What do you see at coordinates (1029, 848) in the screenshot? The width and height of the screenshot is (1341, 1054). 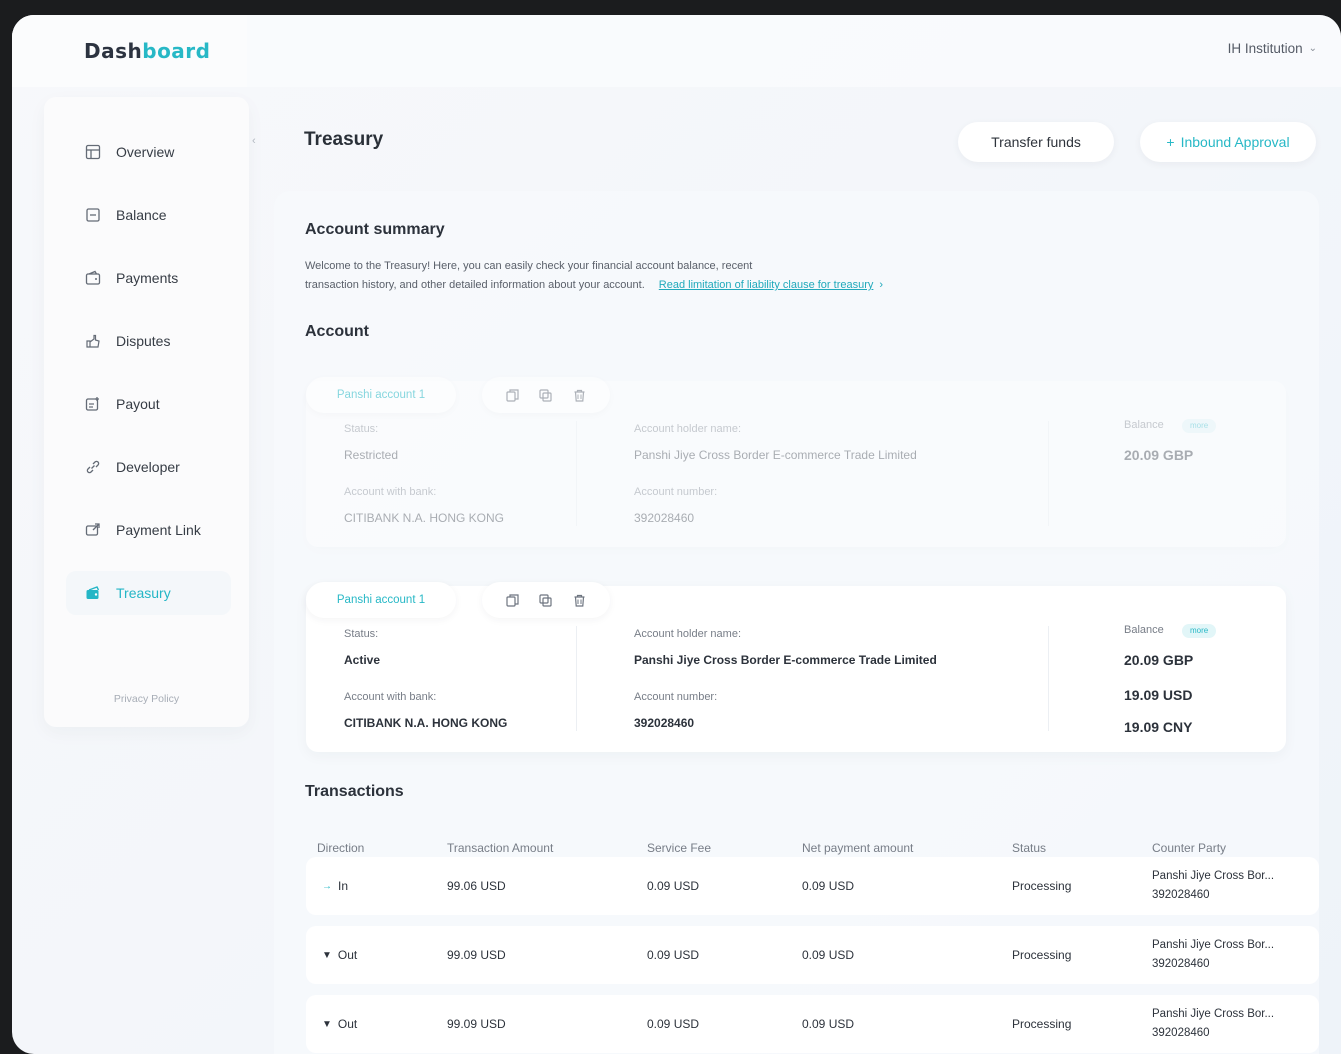 I see `col-status: Status` at bounding box center [1029, 848].